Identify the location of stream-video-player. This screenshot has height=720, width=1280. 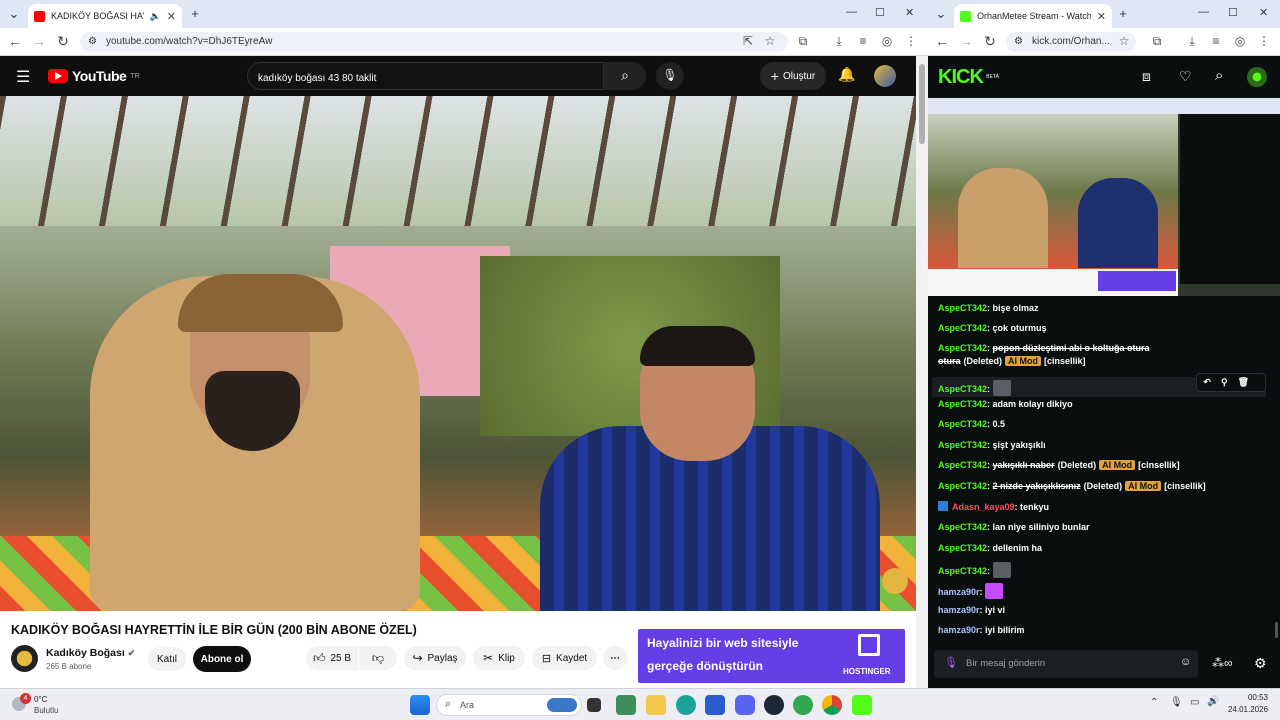
(1104, 197).